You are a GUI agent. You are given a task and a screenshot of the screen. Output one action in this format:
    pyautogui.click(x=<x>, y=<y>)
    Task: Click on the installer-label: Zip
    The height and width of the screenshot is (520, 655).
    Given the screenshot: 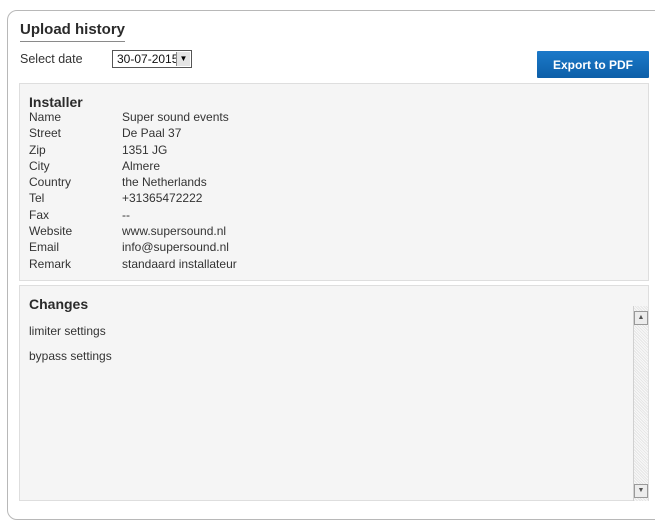 What is the action you would take?
    pyautogui.click(x=37, y=149)
    